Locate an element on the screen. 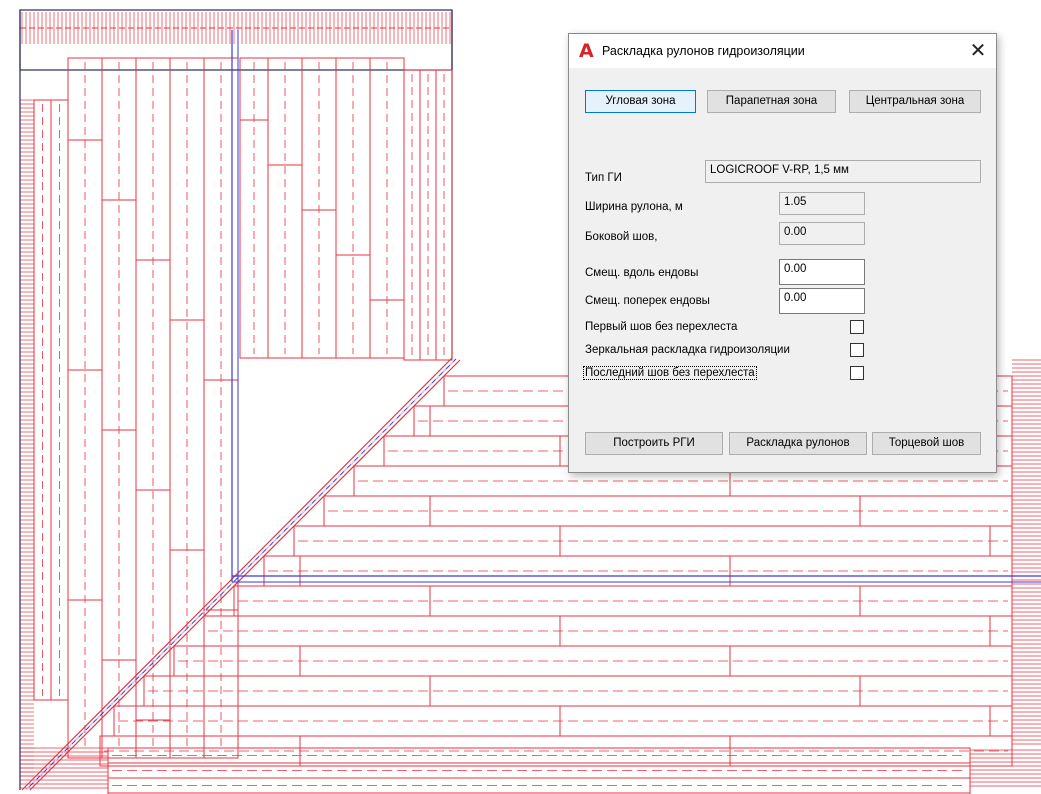 The height and width of the screenshot is (794, 1041). parapet-frame is located at coordinates (236, 40).